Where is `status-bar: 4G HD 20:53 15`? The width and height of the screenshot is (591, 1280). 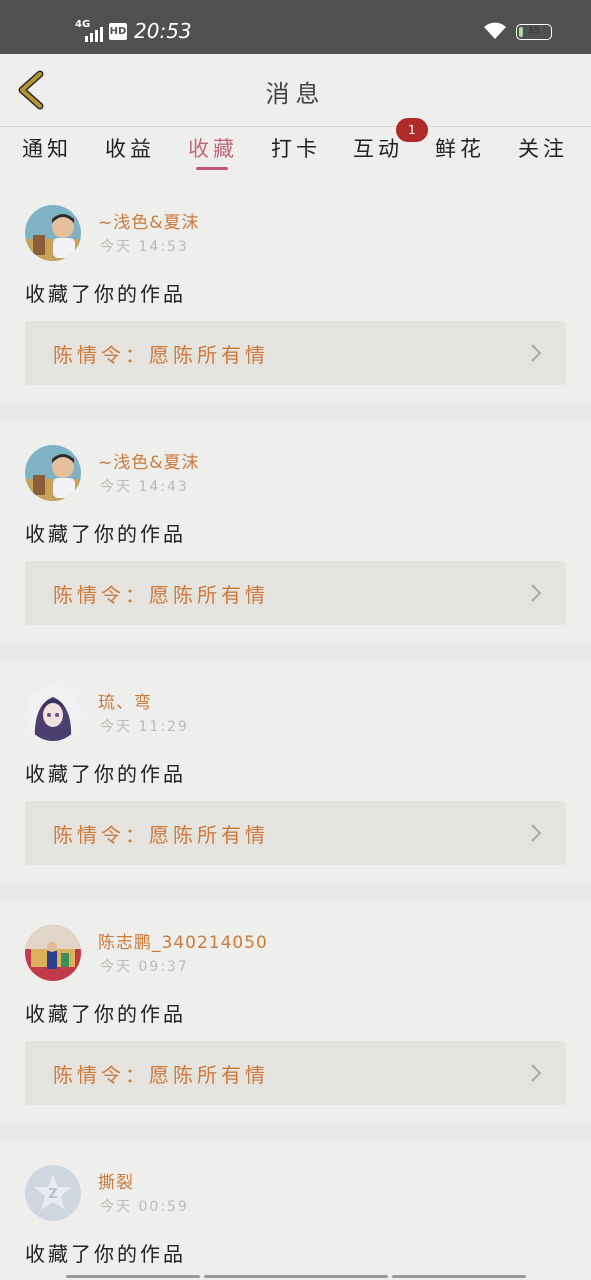 status-bar: 4G HD 20:53 15 is located at coordinates (295, 27).